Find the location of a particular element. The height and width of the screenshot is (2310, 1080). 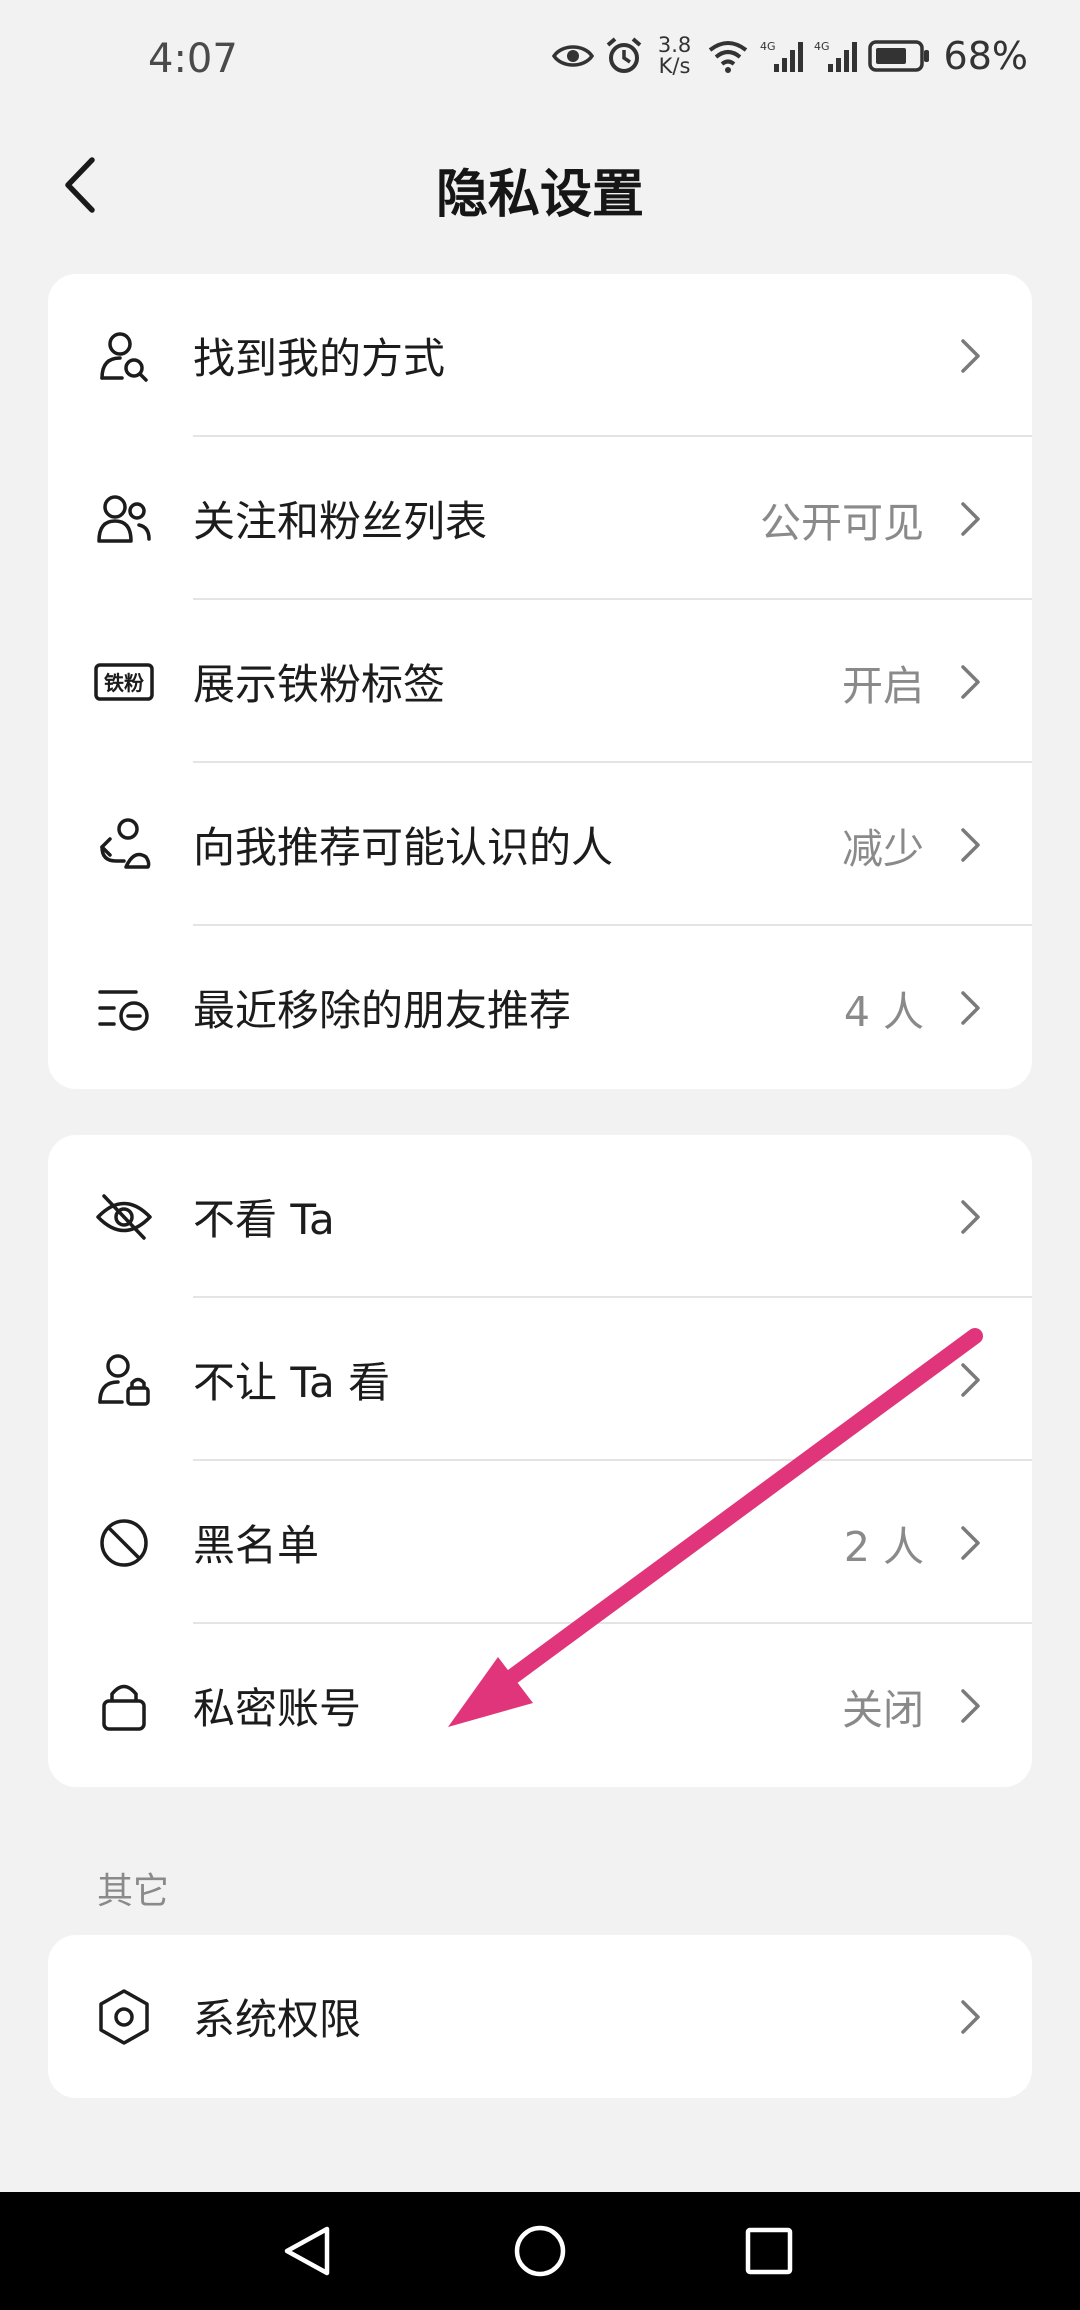

row-label: 找到我的方式 is located at coordinates (319, 358).